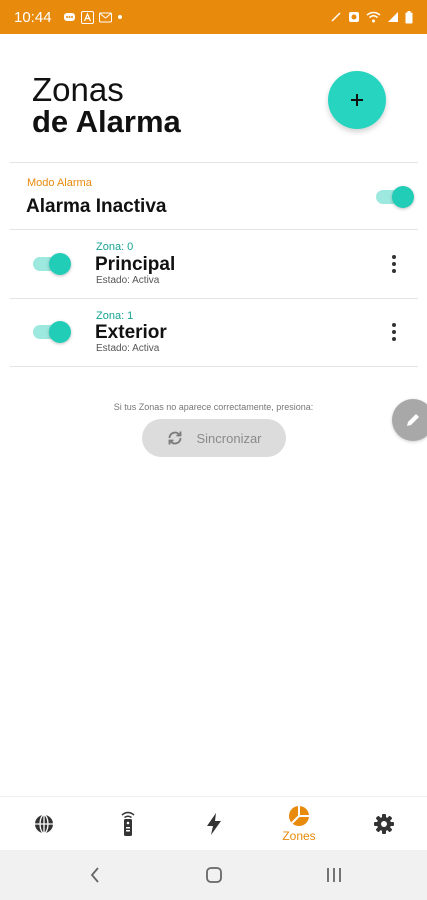  What do you see at coordinates (393, 17) in the screenshot?
I see `signal-icon` at bounding box center [393, 17].